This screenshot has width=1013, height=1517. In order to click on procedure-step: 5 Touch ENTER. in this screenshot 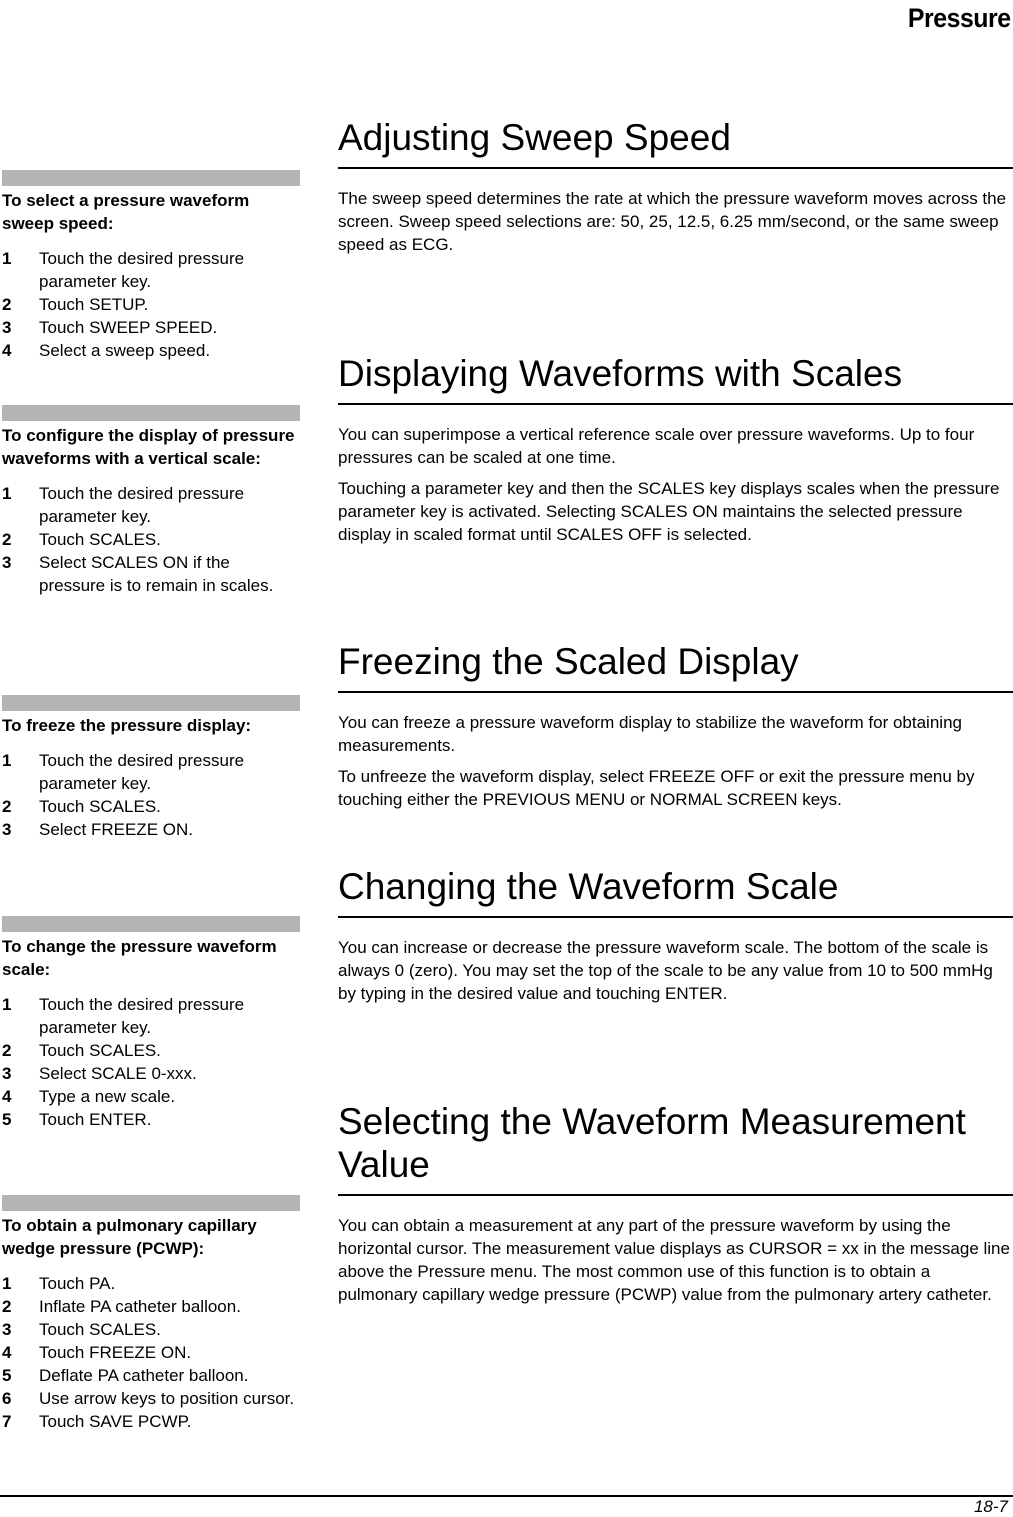, I will do `click(151, 1119)`.